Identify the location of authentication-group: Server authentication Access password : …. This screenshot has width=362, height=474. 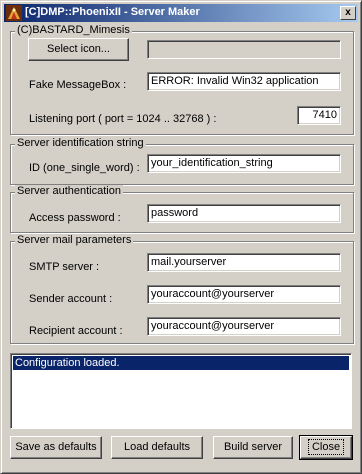
(182, 209).